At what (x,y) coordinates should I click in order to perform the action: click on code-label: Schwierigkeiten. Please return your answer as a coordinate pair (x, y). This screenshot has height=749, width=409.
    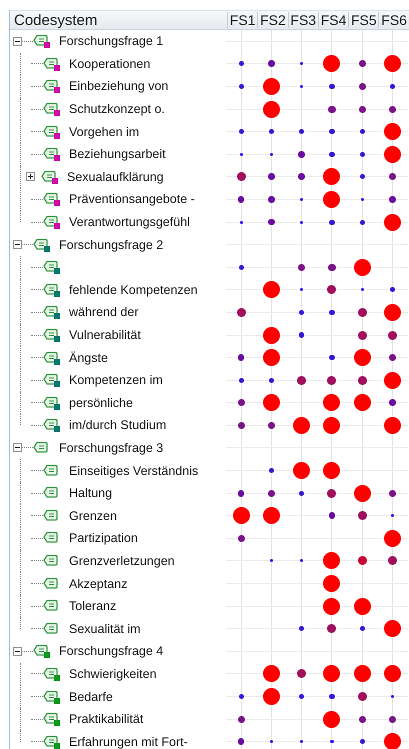
    Looking at the image, I should click on (113, 673).